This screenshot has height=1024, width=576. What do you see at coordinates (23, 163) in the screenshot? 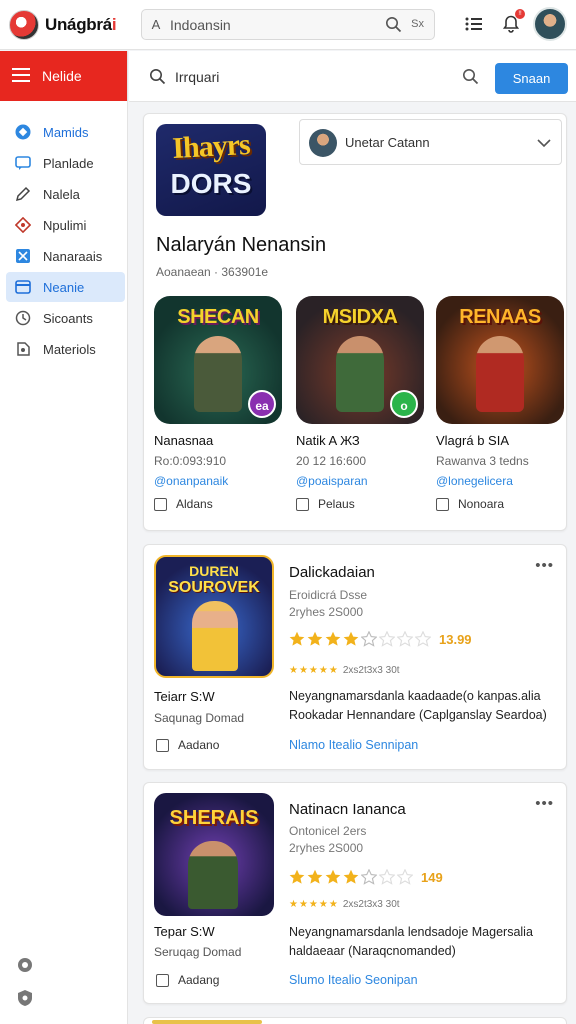
I see `chat-icon` at bounding box center [23, 163].